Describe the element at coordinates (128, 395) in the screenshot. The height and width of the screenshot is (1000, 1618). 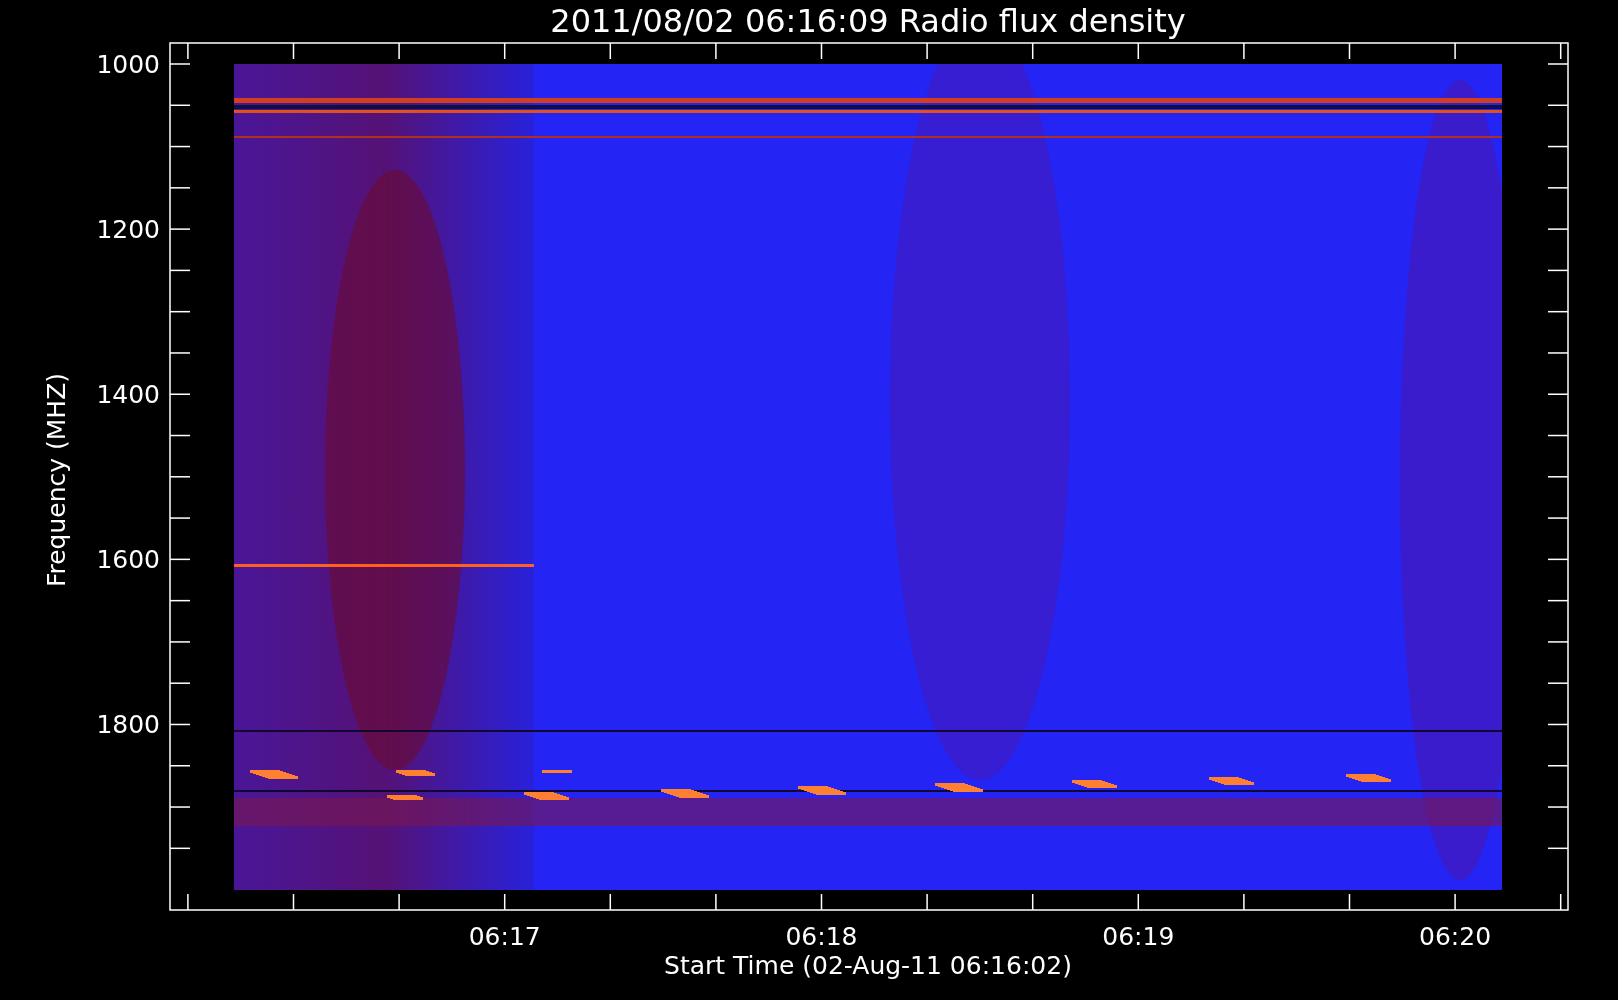
I see `tick-label: 1400` at that location.